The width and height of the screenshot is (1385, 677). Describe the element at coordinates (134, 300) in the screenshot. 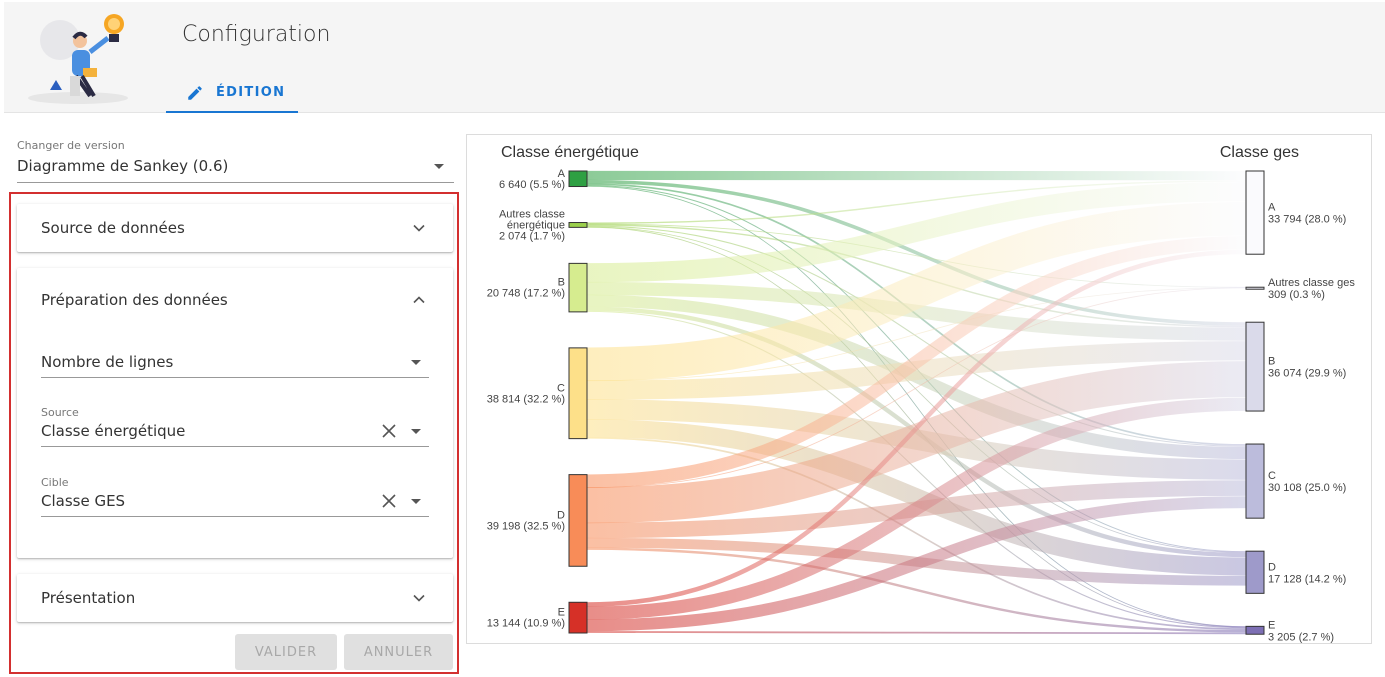

I see `section-title: Préparation des données` at that location.